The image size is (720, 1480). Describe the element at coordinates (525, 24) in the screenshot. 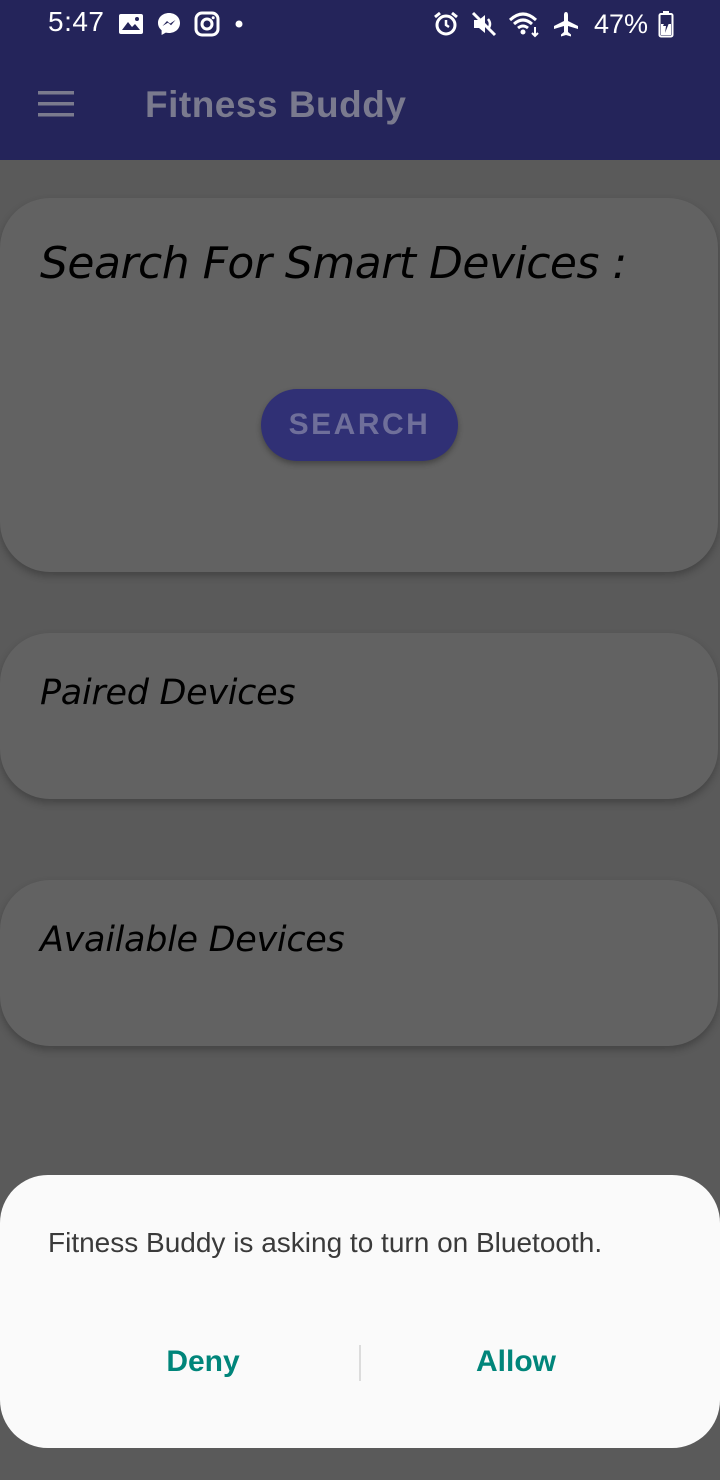

I see `wifi-icon` at that location.